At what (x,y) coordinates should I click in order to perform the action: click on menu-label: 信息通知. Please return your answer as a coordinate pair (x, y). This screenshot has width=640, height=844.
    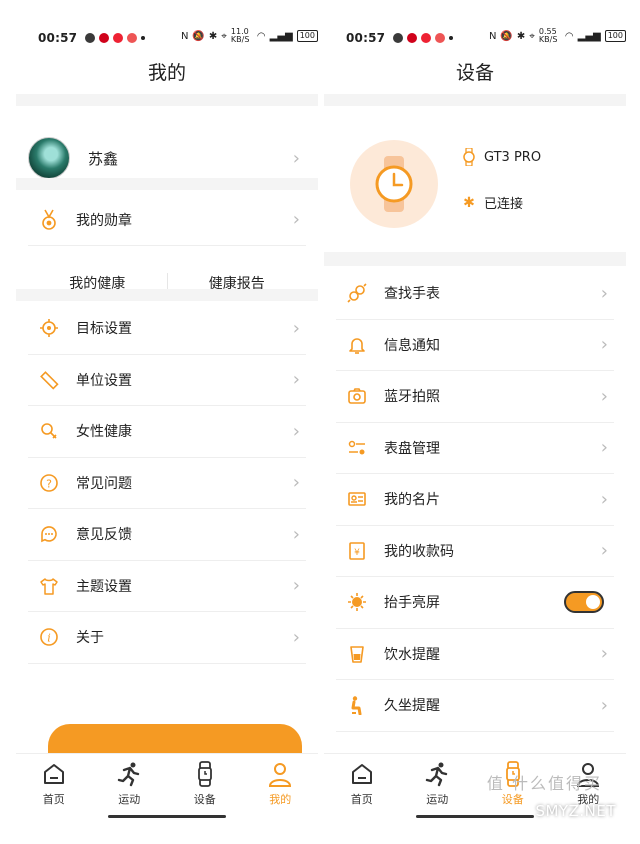
    Looking at the image, I should click on (412, 345).